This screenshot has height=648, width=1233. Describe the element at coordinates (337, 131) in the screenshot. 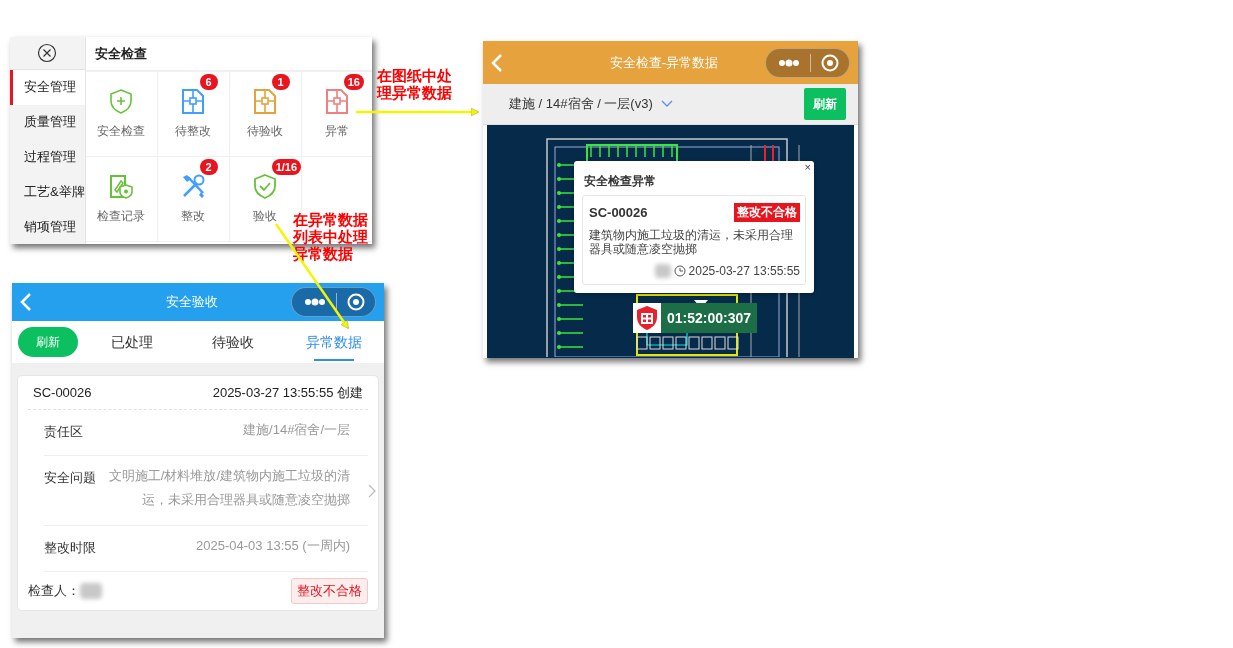

I see `tile-label: 异常` at that location.